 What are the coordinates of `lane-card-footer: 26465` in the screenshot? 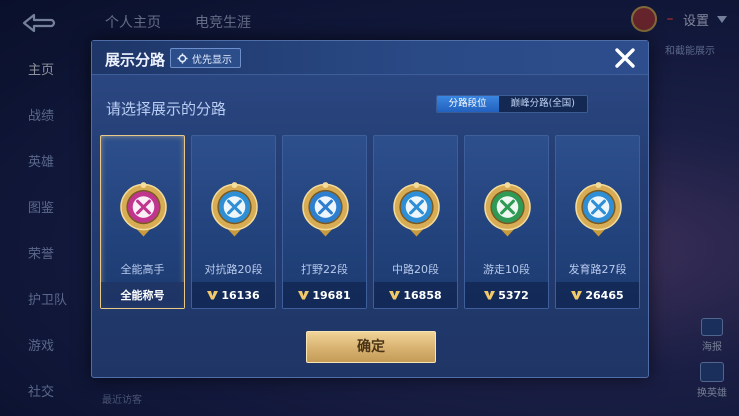 It's located at (597, 295).